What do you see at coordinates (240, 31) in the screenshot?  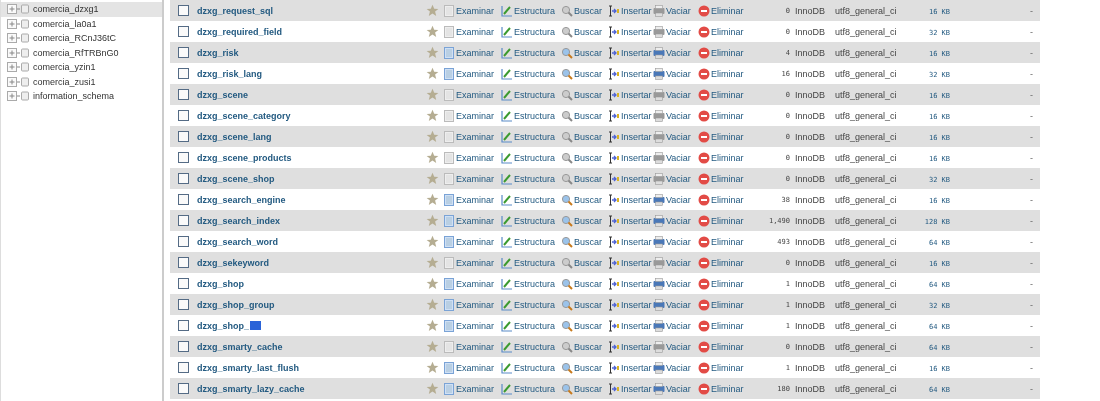 I see `table-name-link: dzxg_required_field` at bounding box center [240, 31].